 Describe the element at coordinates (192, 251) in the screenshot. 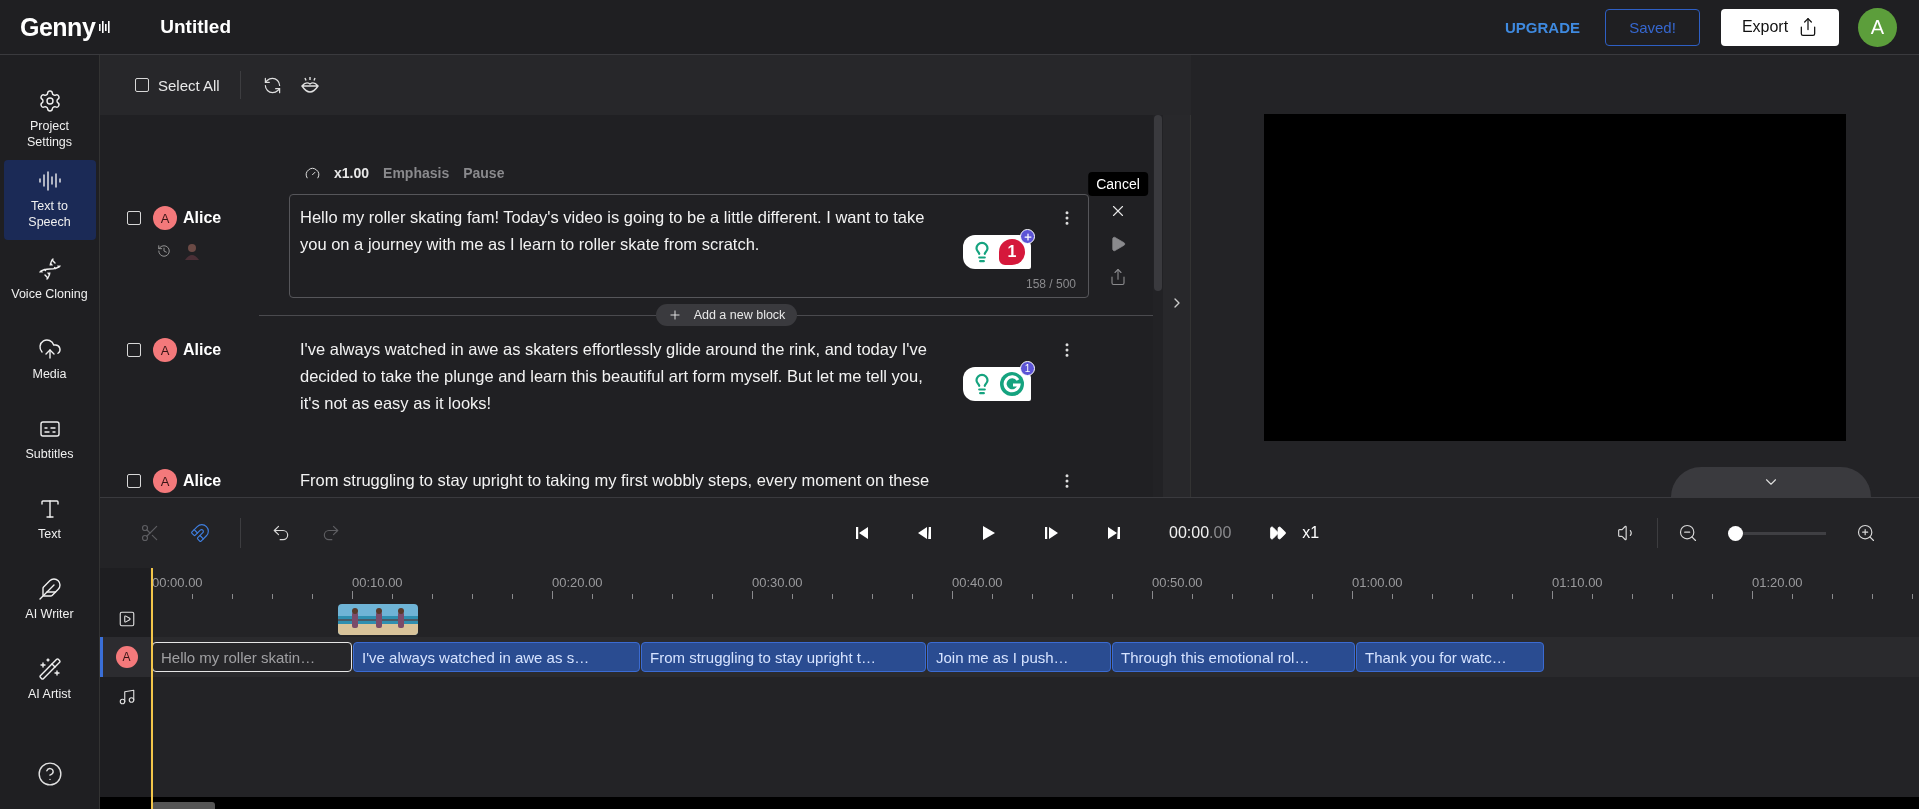

I see `voice-avatar-icon` at that location.